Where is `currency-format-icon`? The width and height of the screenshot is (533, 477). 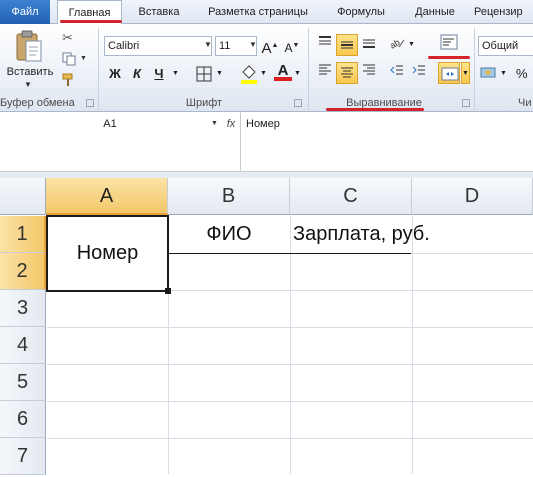
currency-format-icon is located at coordinates (489, 73).